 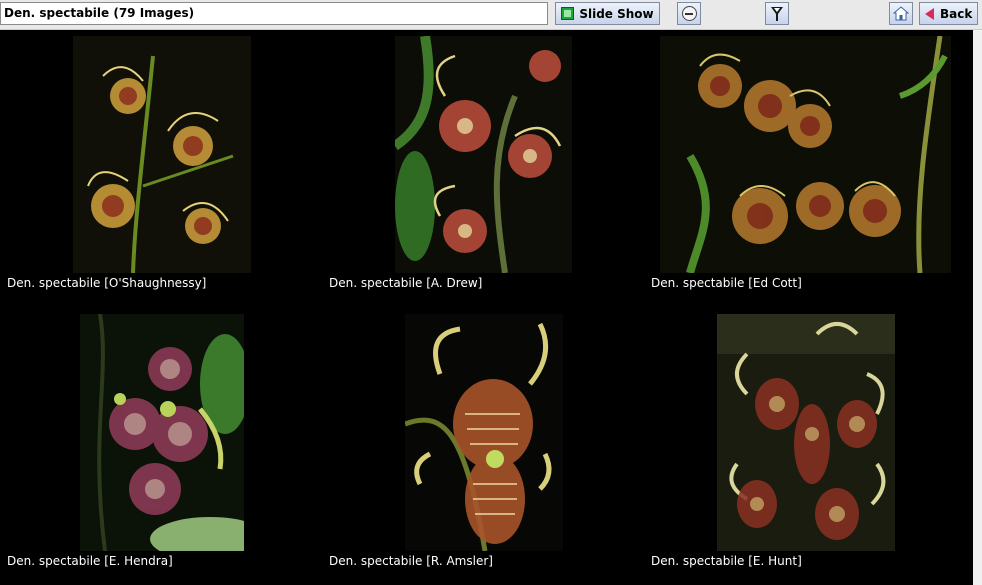 I want to click on slideshow-button: Slide Show, so click(x=607, y=13).